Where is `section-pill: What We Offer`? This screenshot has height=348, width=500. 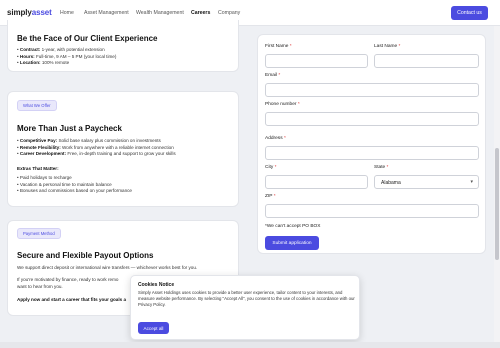 section-pill: What We Offer is located at coordinates (37, 105).